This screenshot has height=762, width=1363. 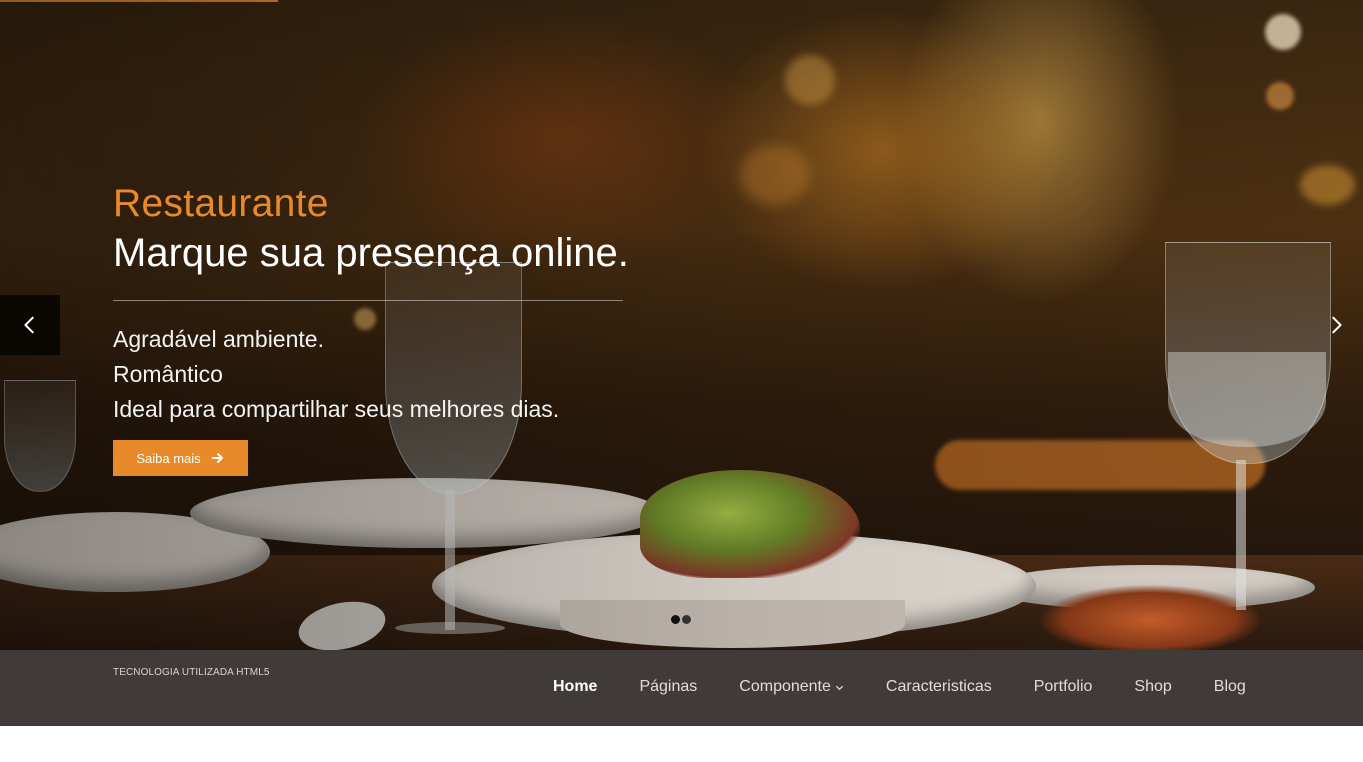 I want to click on slider-pagination, so click(x=681, y=619).